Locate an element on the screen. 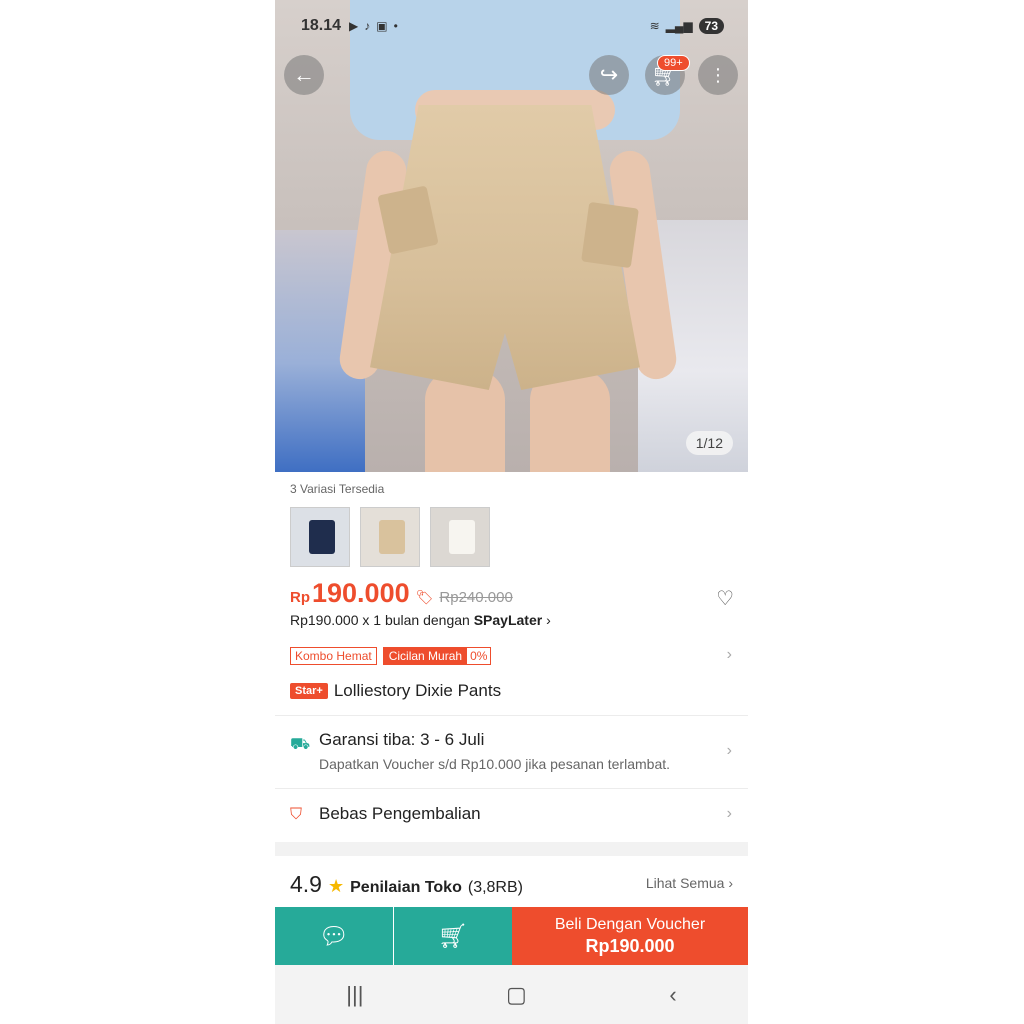 The height and width of the screenshot is (1024, 1024). product-title: Lolliestory Dixie Pants is located at coordinates (417, 690).